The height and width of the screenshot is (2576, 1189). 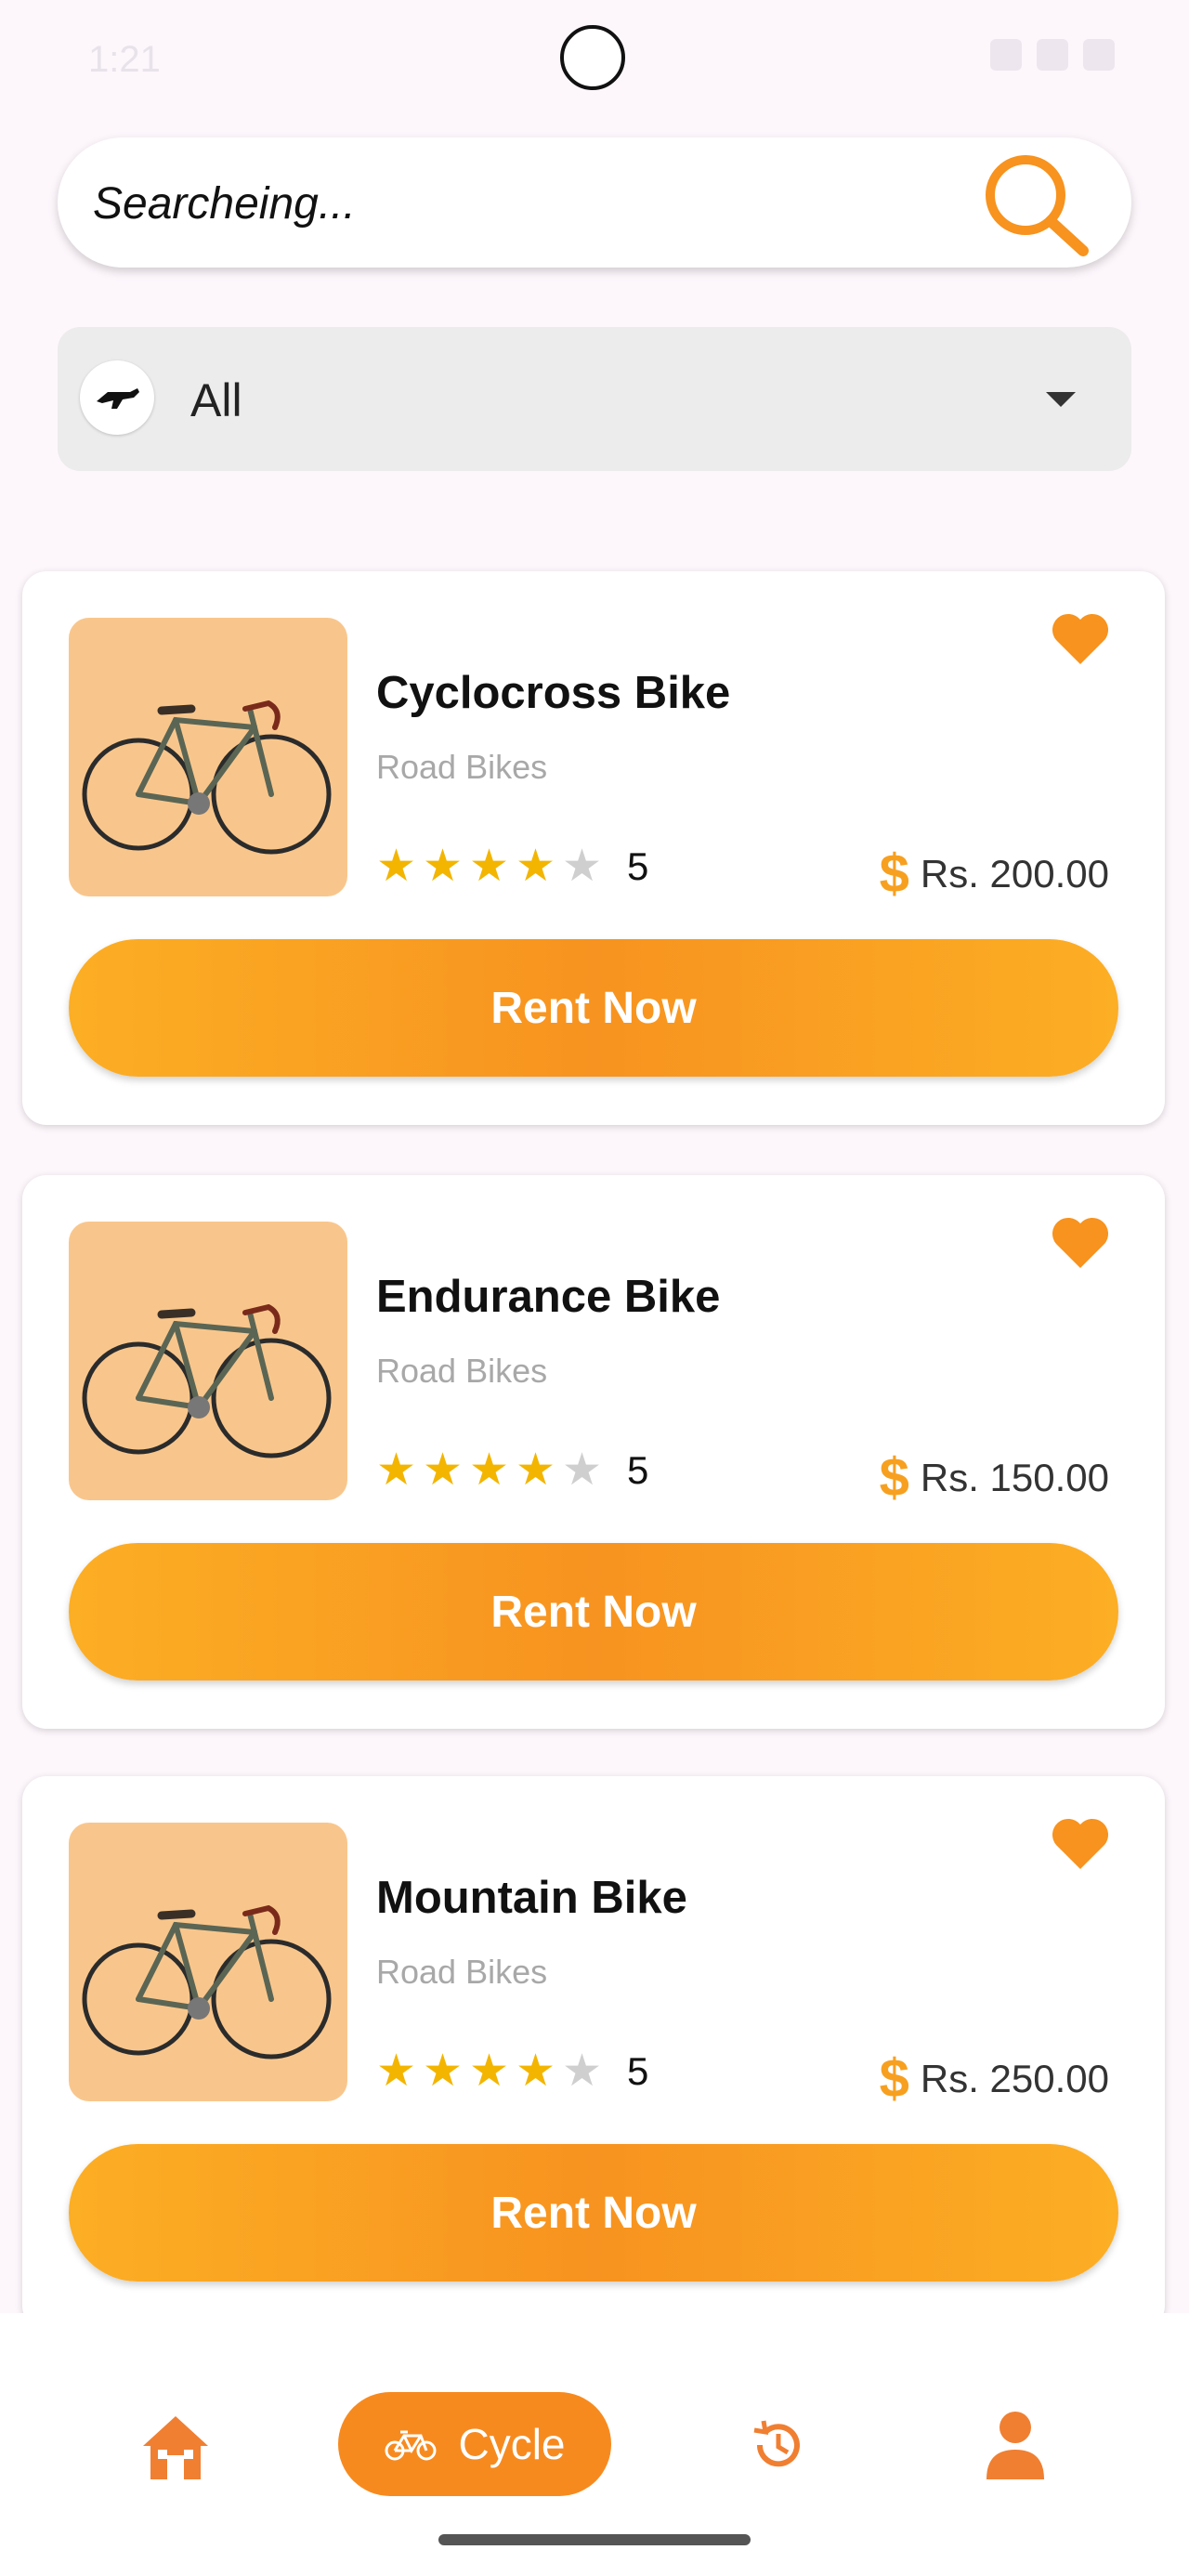 I want to click on price: $ Rs. 150.00, so click(x=995, y=1477).